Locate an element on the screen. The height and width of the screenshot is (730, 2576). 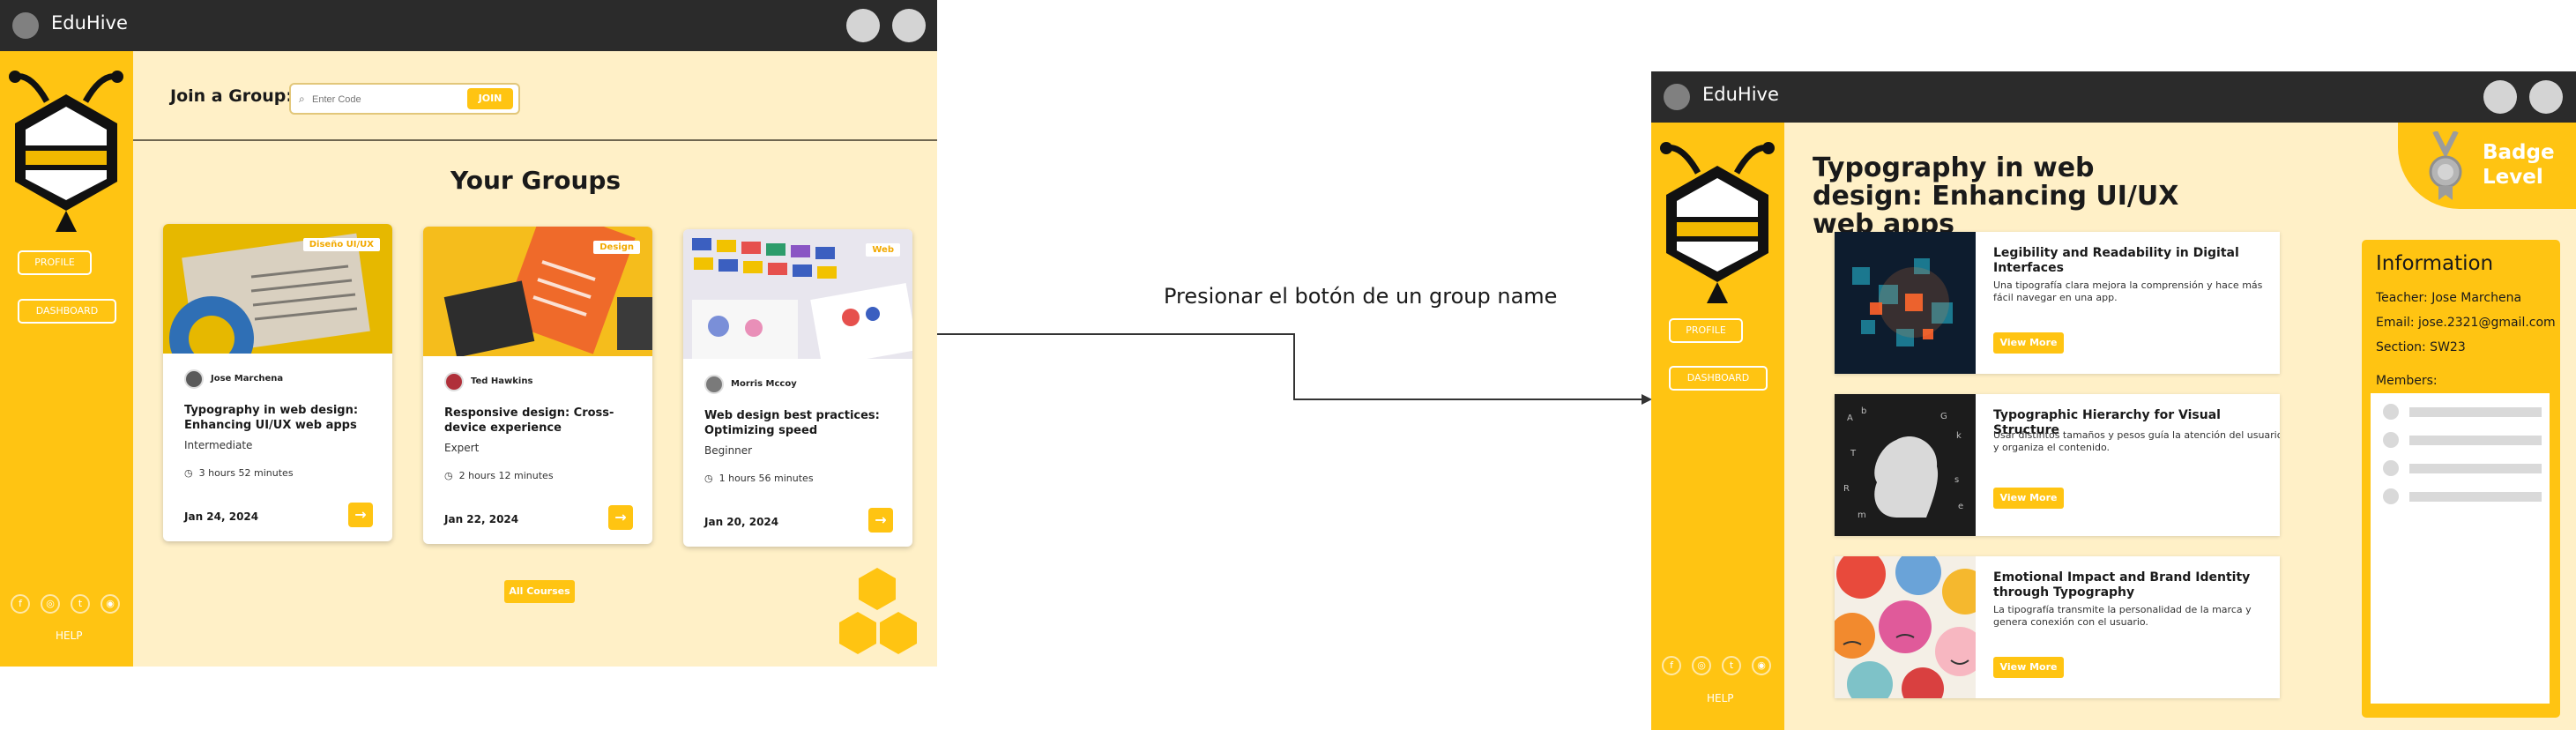
teacher-info: Teacher: Jose Marchena is located at coordinates (2449, 298).